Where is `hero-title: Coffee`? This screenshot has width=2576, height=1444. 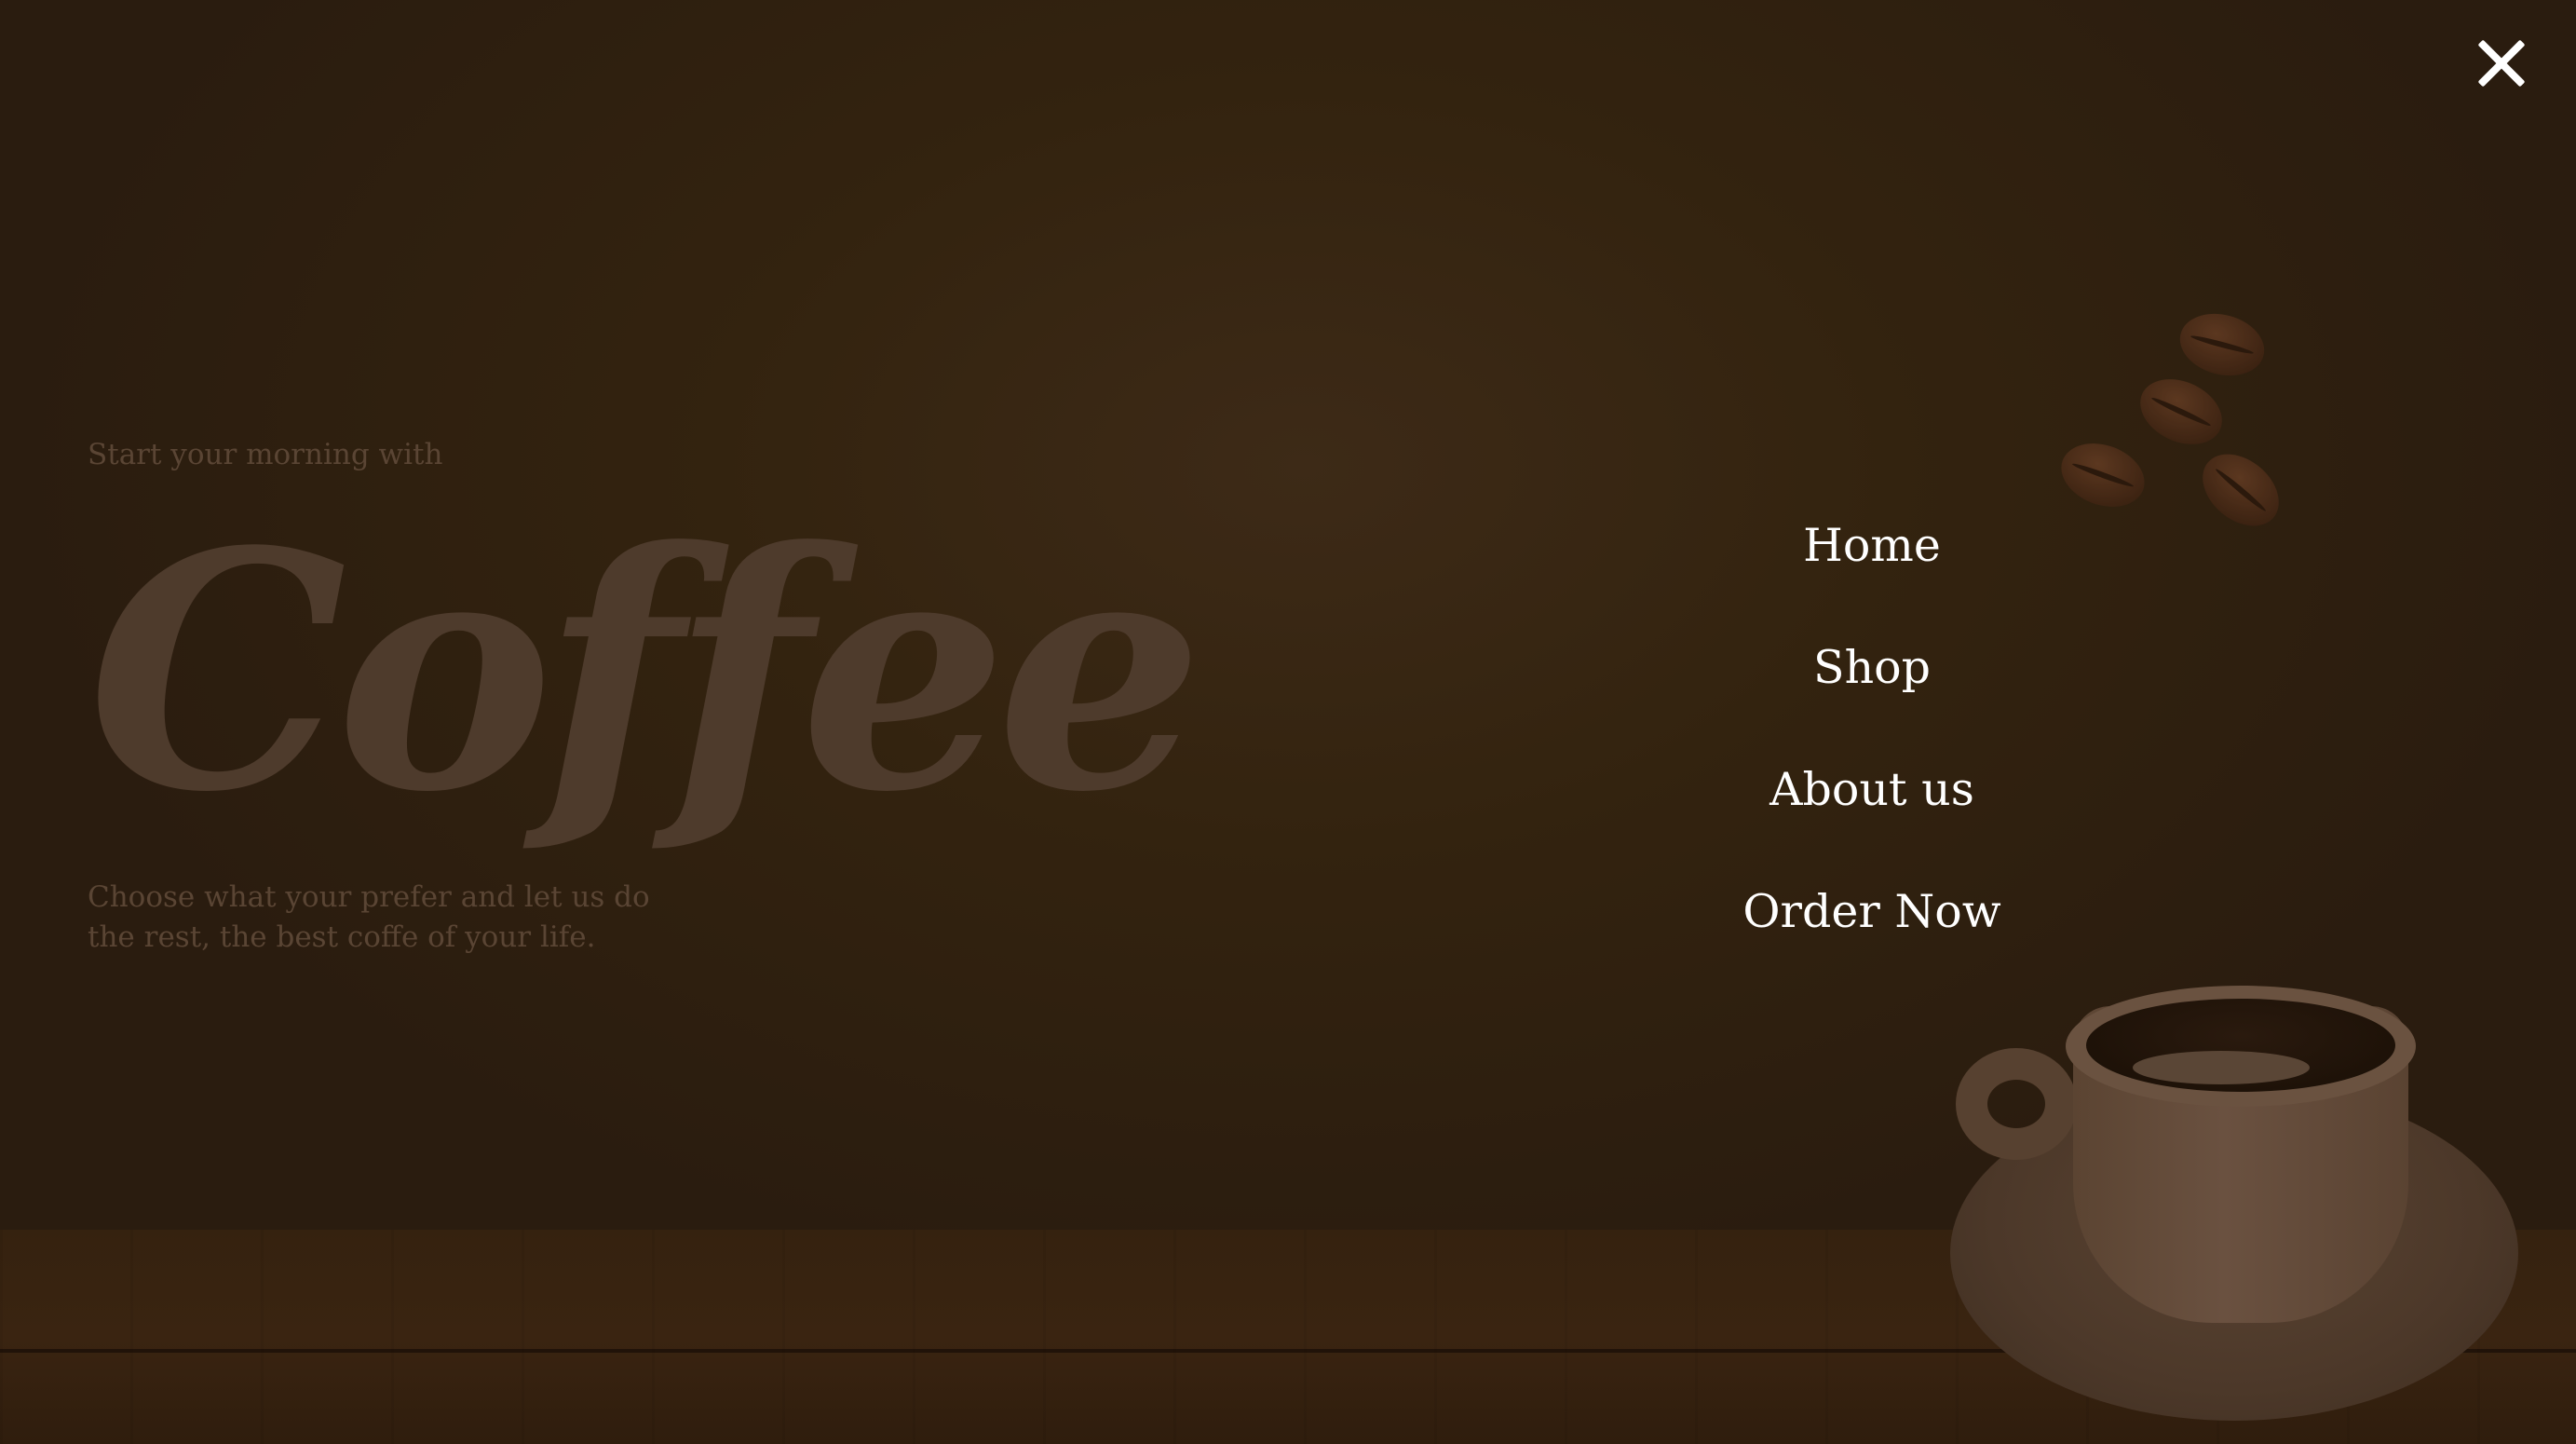 hero-title: Coffee is located at coordinates (646, 672).